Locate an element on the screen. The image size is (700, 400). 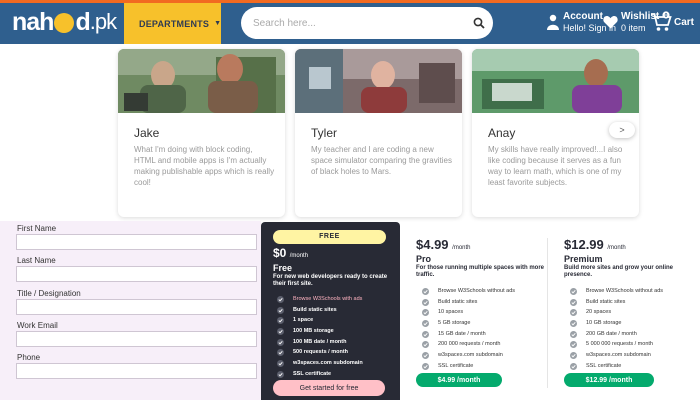
heart-icon is located at coordinates (610, 22).